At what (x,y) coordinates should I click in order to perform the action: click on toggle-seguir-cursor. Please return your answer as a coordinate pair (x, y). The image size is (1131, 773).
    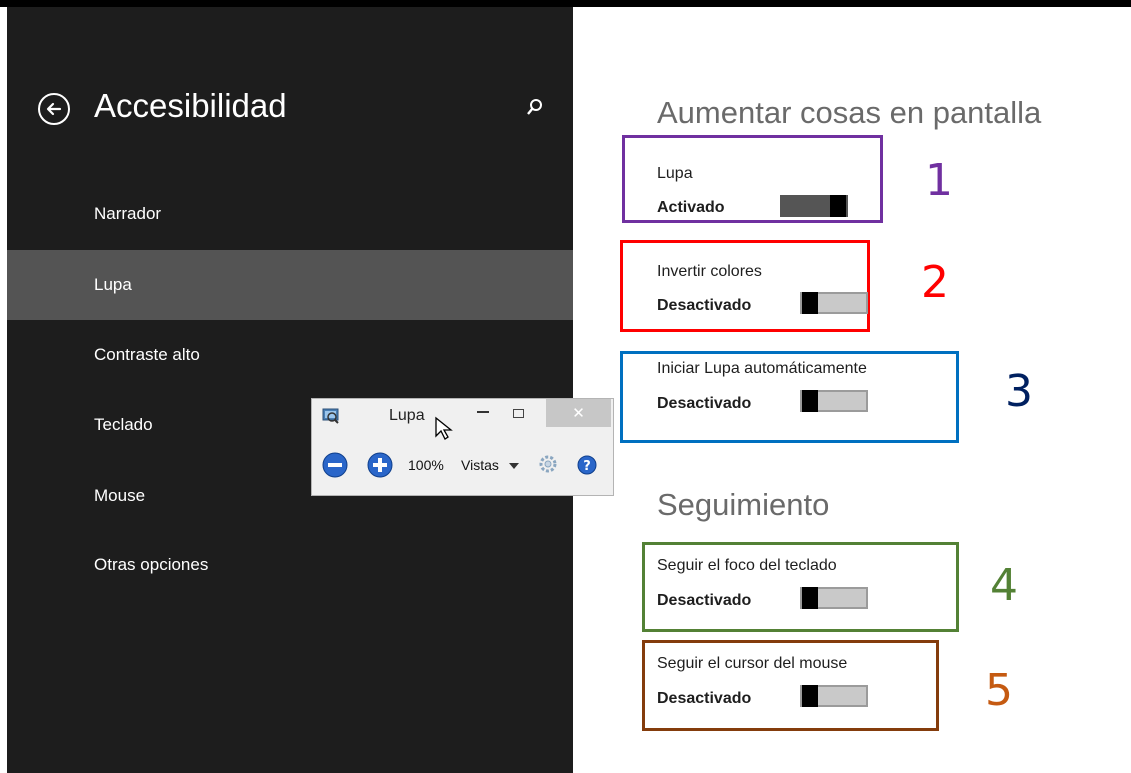
    Looking at the image, I should click on (834, 696).